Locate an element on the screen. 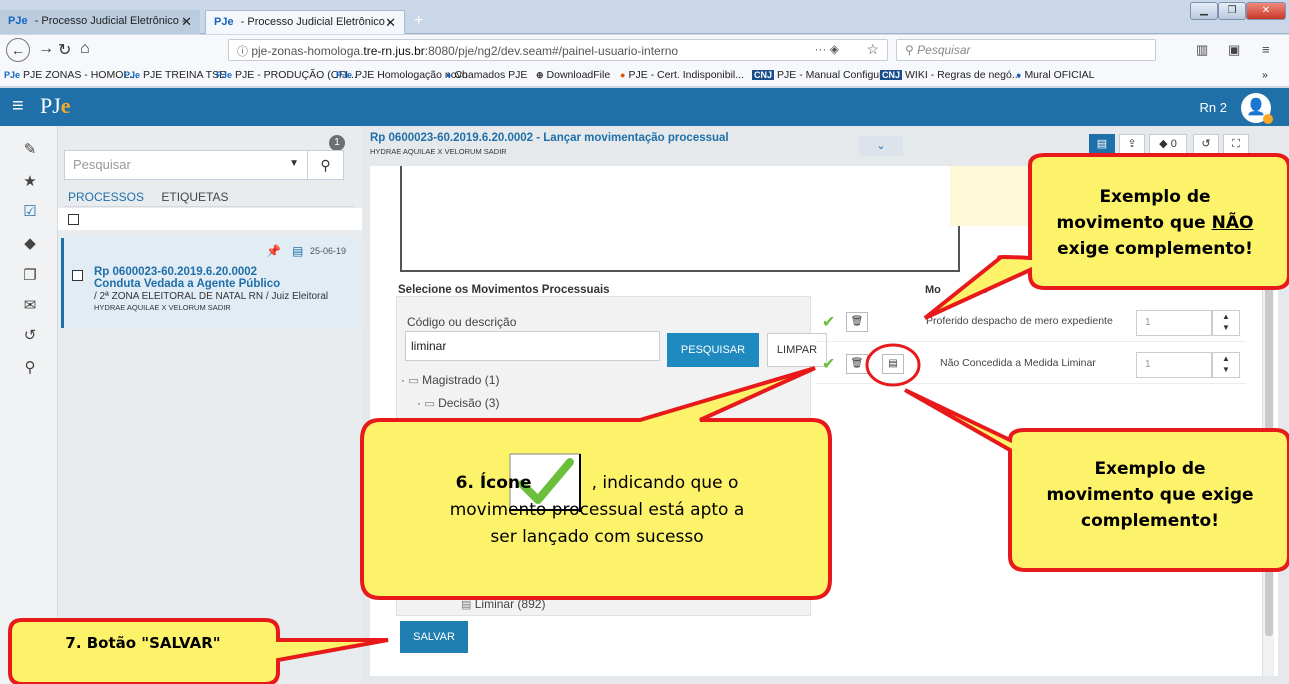 Image resolution: width=1289 pixels, height=684 pixels. hamburger-icon: ≡ is located at coordinates (18, 106).